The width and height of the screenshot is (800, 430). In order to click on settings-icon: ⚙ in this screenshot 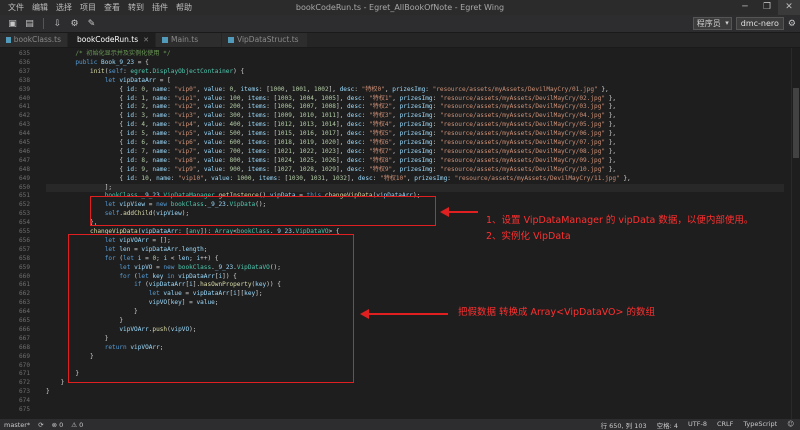, I will do `click(792, 24)`.